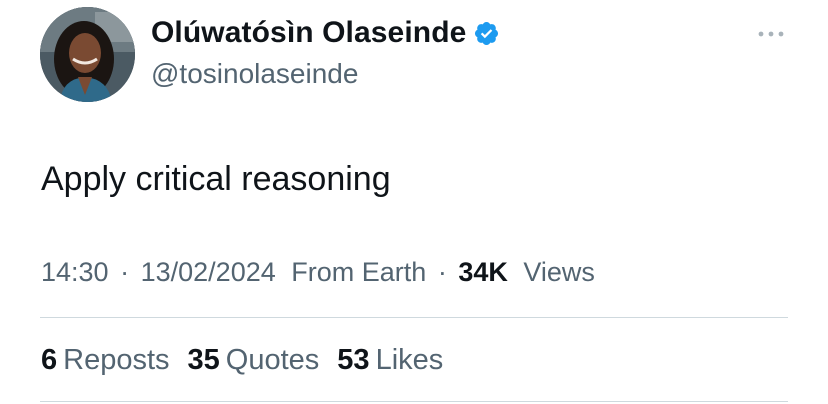 The height and width of the screenshot is (404, 828). What do you see at coordinates (272, 360) in the screenshot?
I see `quotes-label: Quotes` at bounding box center [272, 360].